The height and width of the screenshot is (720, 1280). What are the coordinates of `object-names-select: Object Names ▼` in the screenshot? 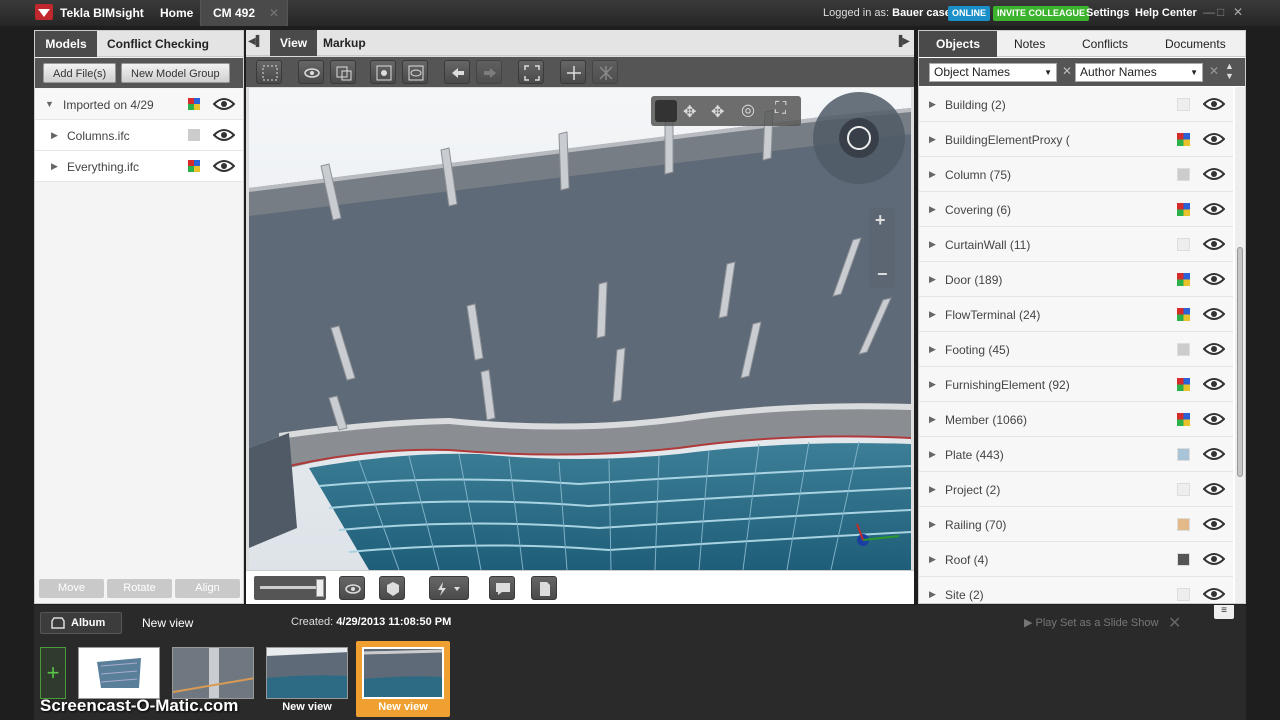 It's located at (993, 72).